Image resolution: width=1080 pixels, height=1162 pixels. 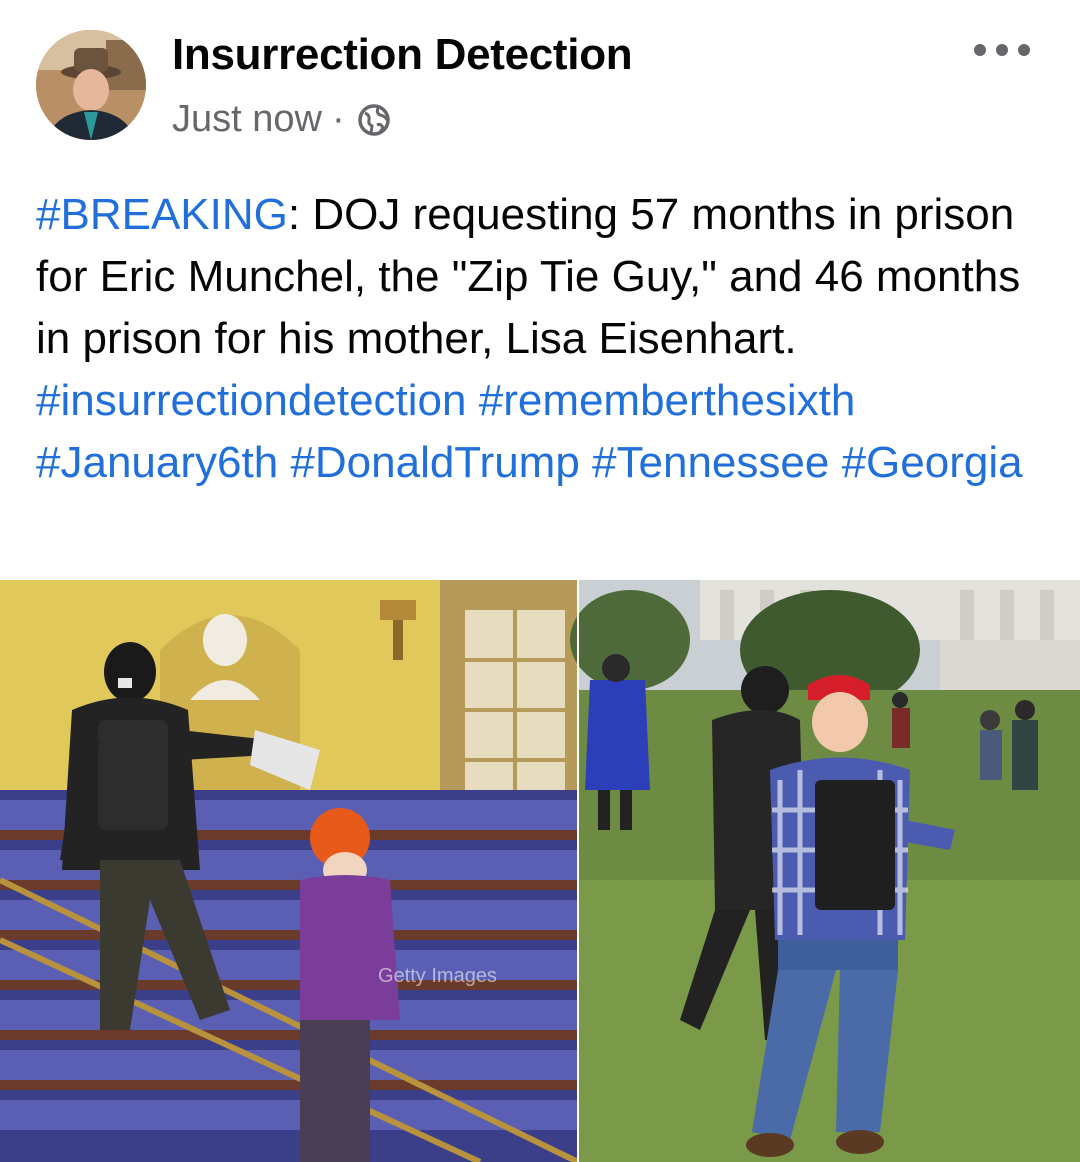 I want to click on hashtag-breaking: #BREAKING, so click(x=162, y=214).